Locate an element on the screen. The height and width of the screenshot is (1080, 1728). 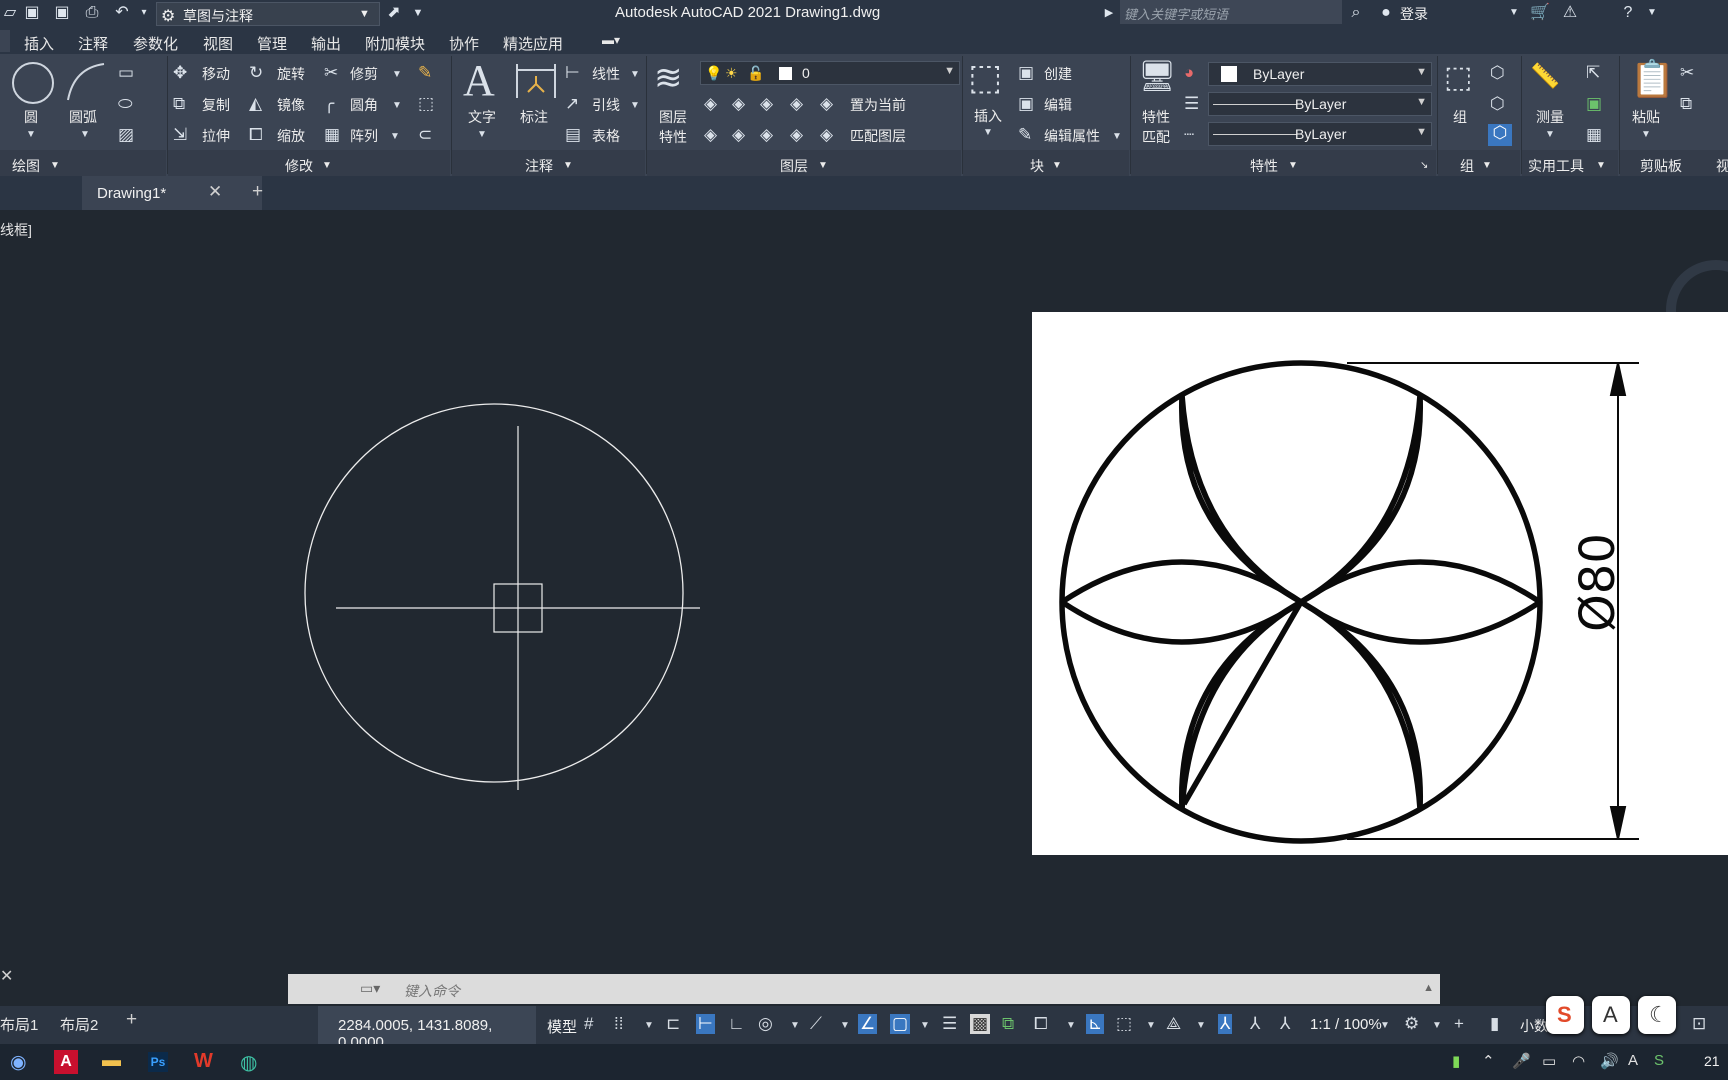
match-layer-icon: ◈ is located at coordinates (826, 135).